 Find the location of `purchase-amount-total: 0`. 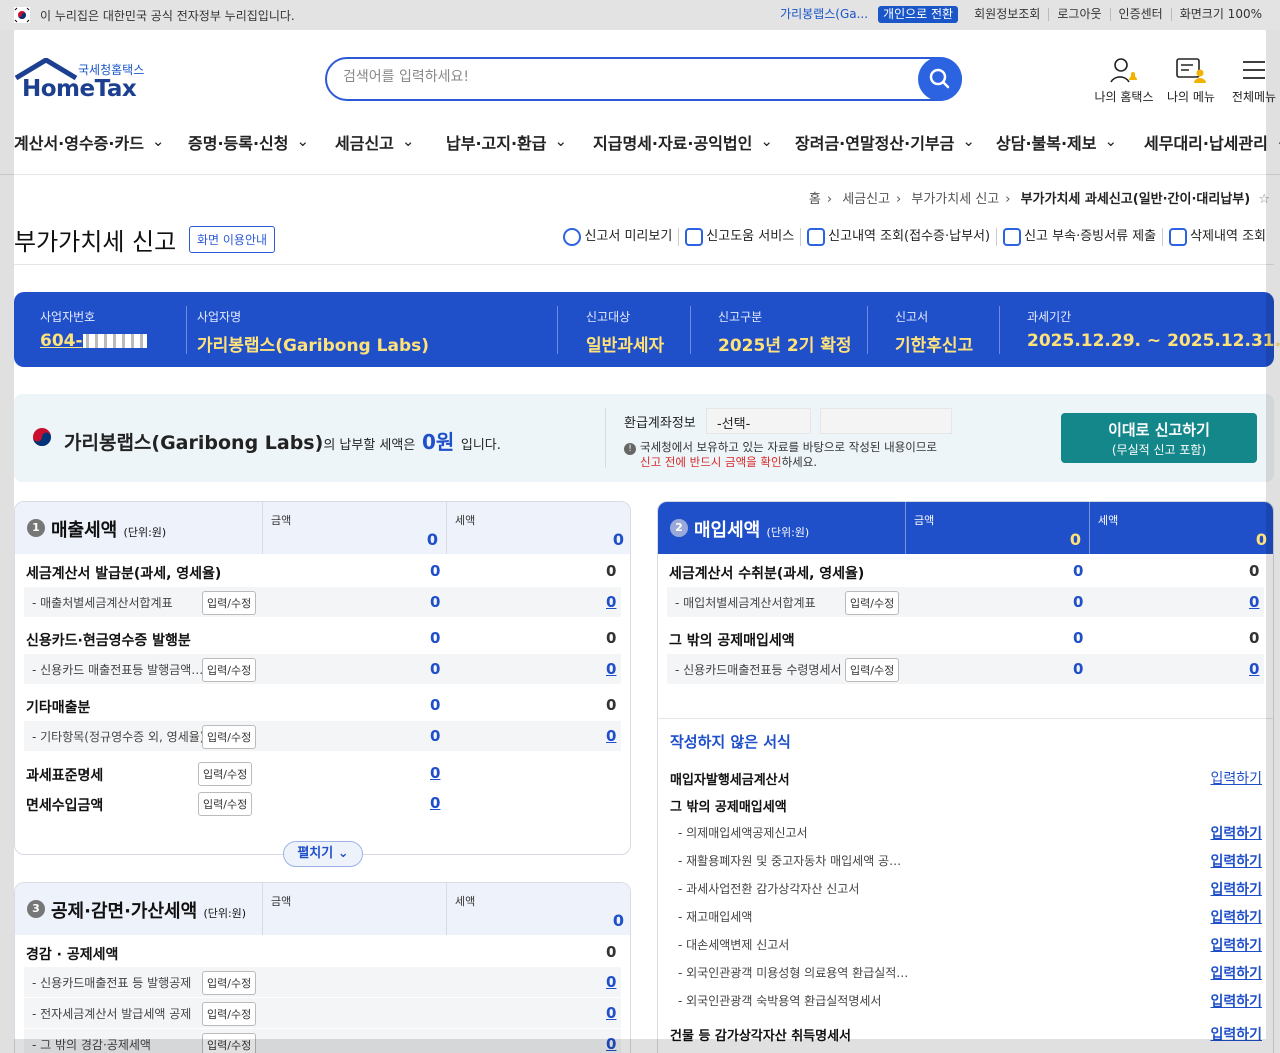

purchase-amount-total: 0 is located at coordinates (1075, 539).